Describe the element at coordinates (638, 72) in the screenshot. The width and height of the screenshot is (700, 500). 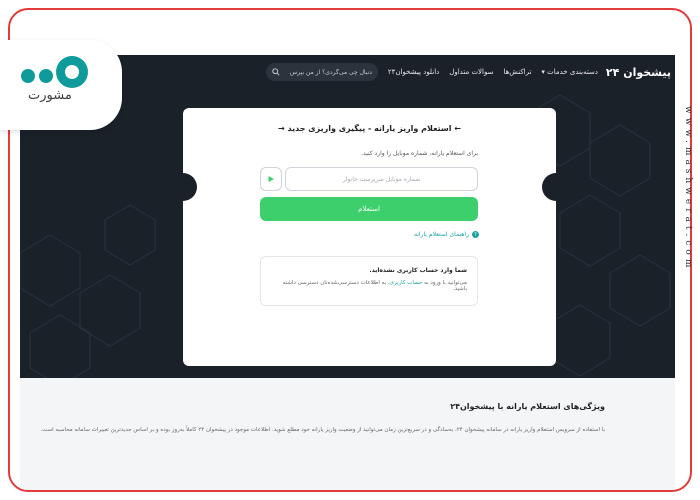
I see `brand-name: پیشخوان ۲۴` at that location.